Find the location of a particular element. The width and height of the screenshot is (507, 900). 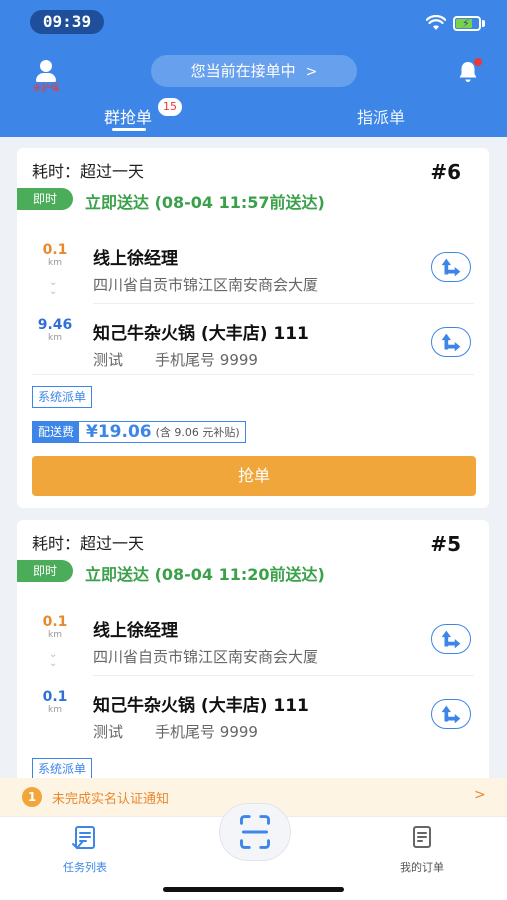

nav-my-orders: 我的订单 is located at coordinates (422, 849).